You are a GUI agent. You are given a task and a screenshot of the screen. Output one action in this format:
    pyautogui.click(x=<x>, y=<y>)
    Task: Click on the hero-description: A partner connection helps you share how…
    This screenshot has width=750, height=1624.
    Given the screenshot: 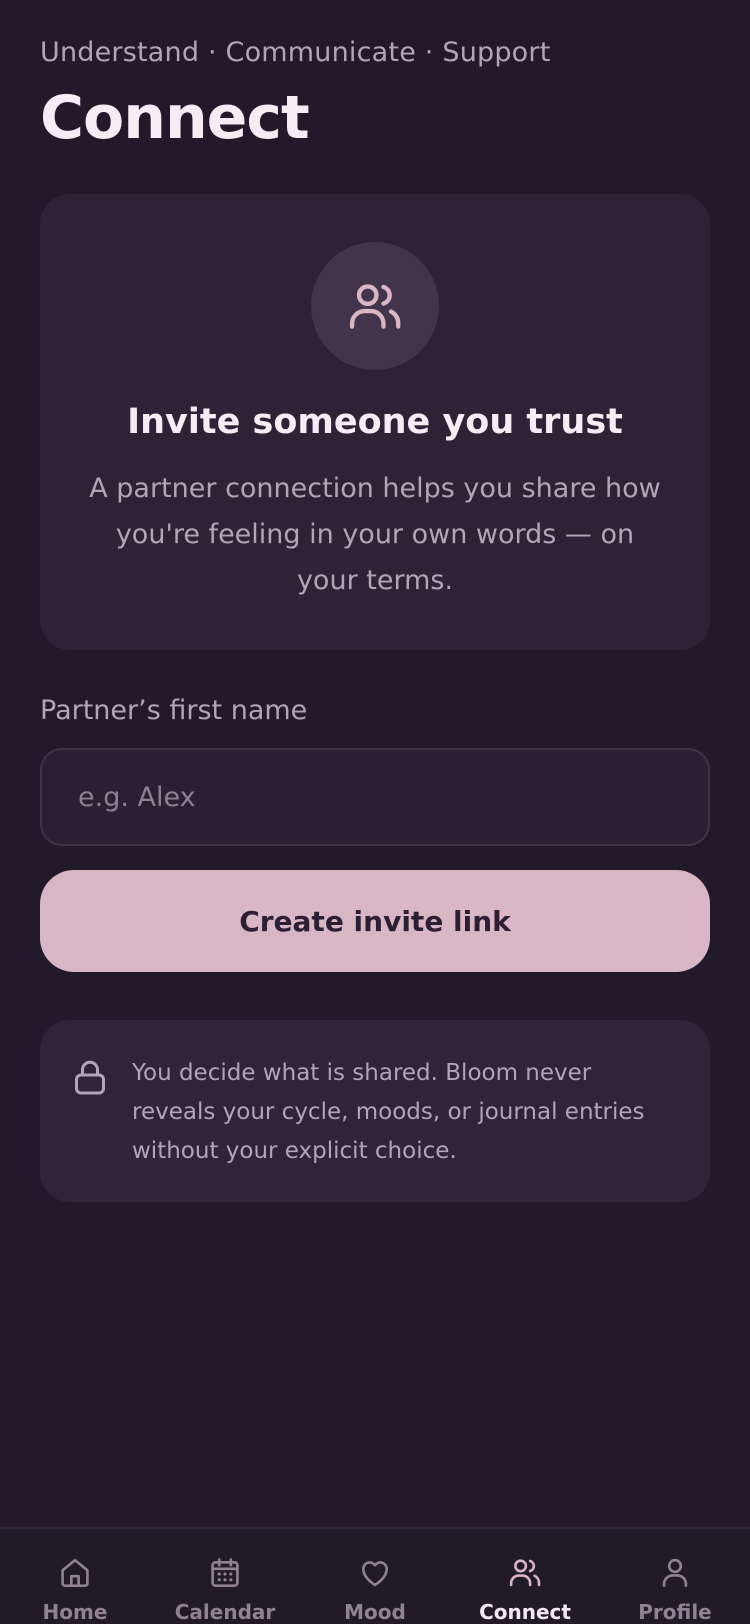 What is the action you would take?
    pyautogui.click(x=375, y=534)
    